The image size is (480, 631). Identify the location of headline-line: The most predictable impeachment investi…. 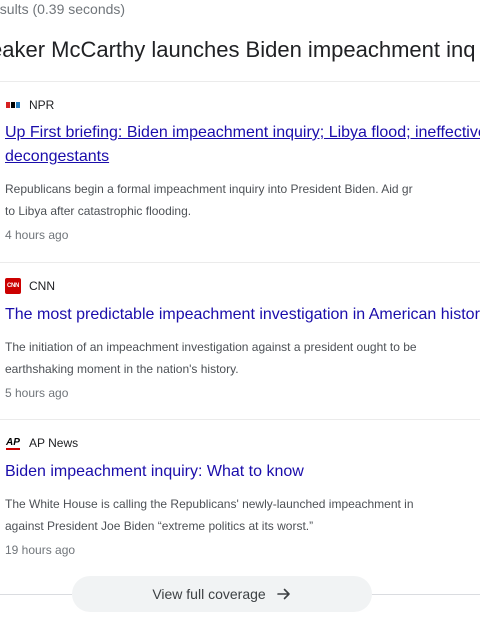
(242, 314).